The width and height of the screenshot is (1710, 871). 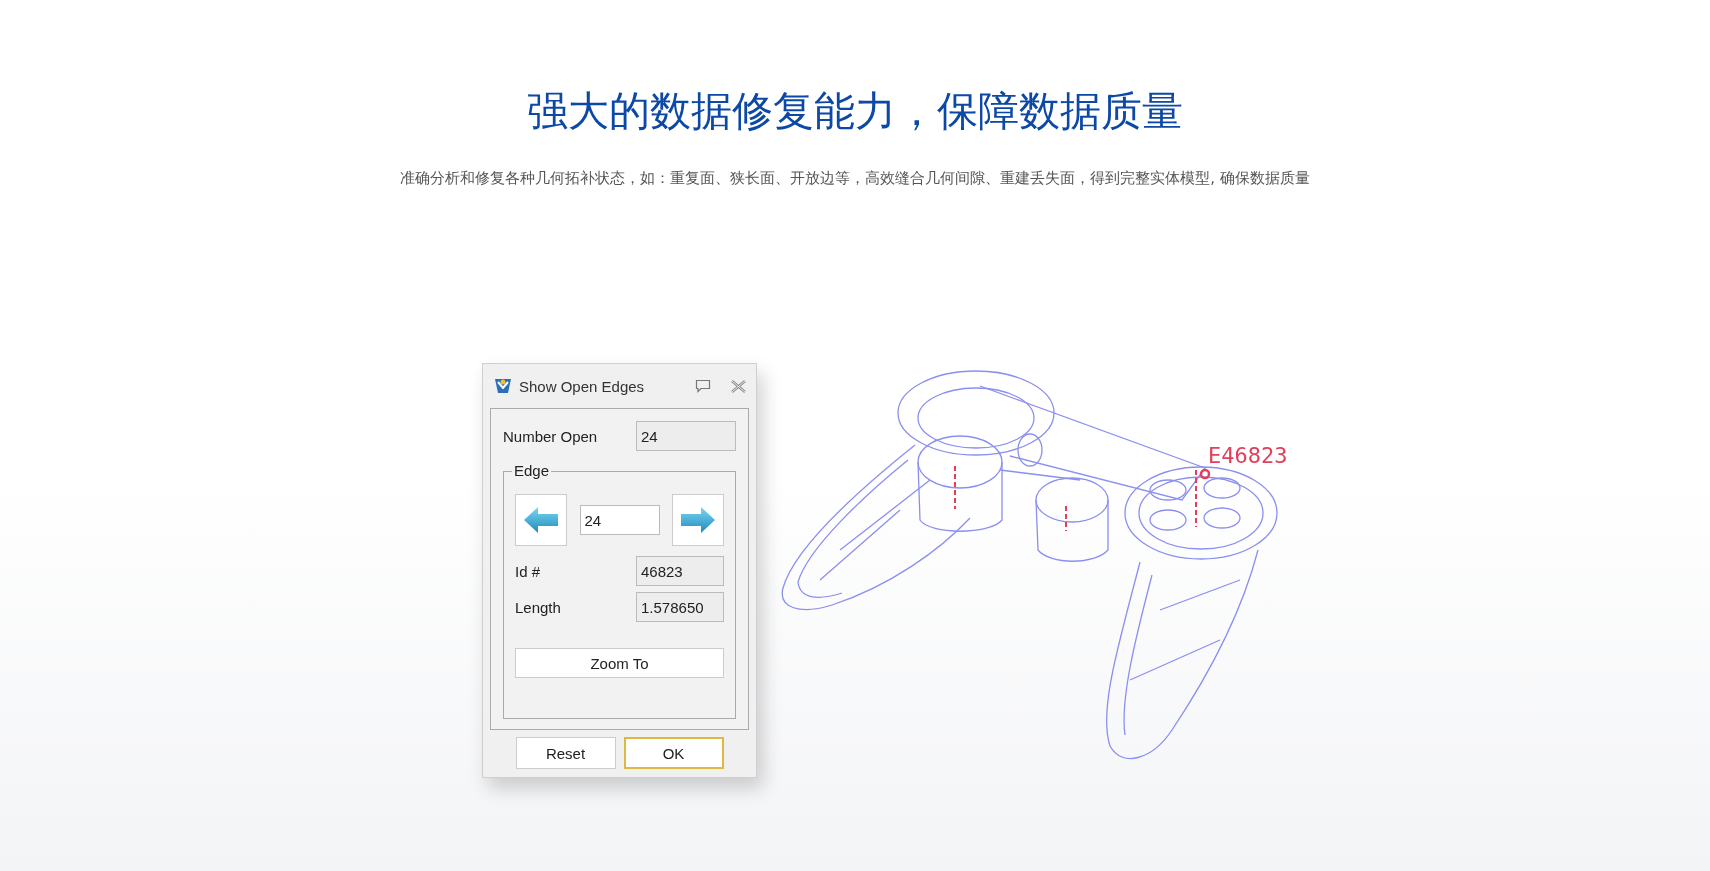 What do you see at coordinates (619, 663) in the screenshot?
I see `zoom-to-button: Zoom To` at bounding box center [619, 663].